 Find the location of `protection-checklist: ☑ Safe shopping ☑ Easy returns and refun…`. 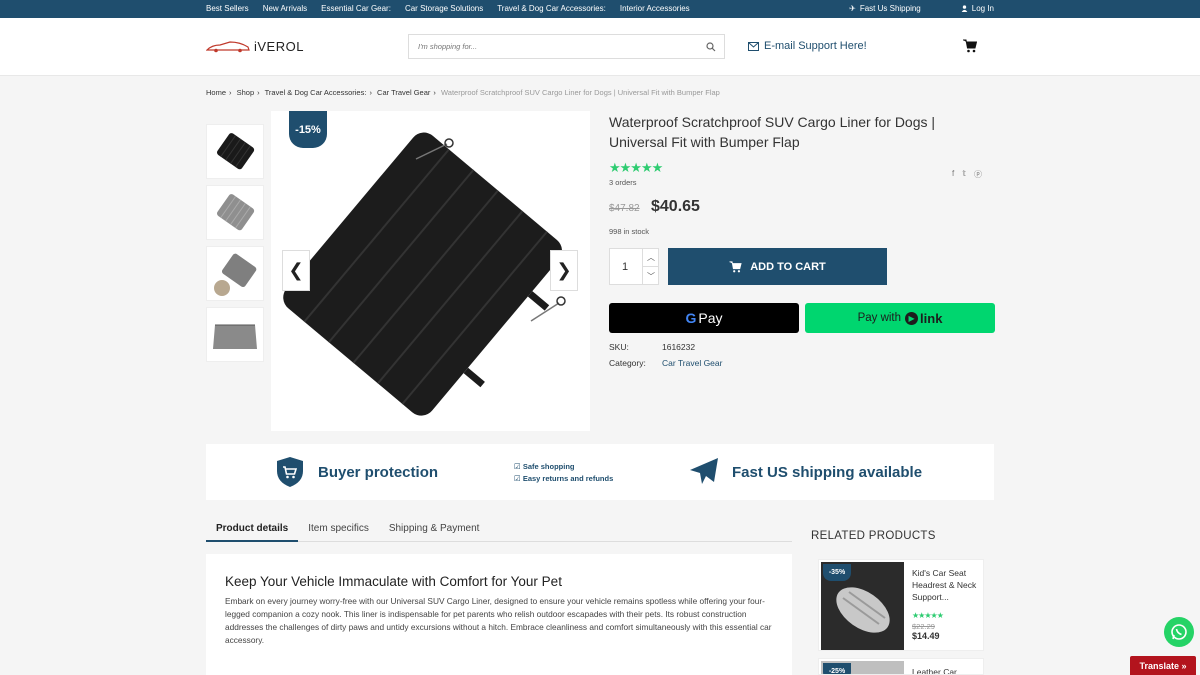

protection-checklist: ☑ Safe shopping ☑ Easy returns and refun… is located at coordinates (563, 473).